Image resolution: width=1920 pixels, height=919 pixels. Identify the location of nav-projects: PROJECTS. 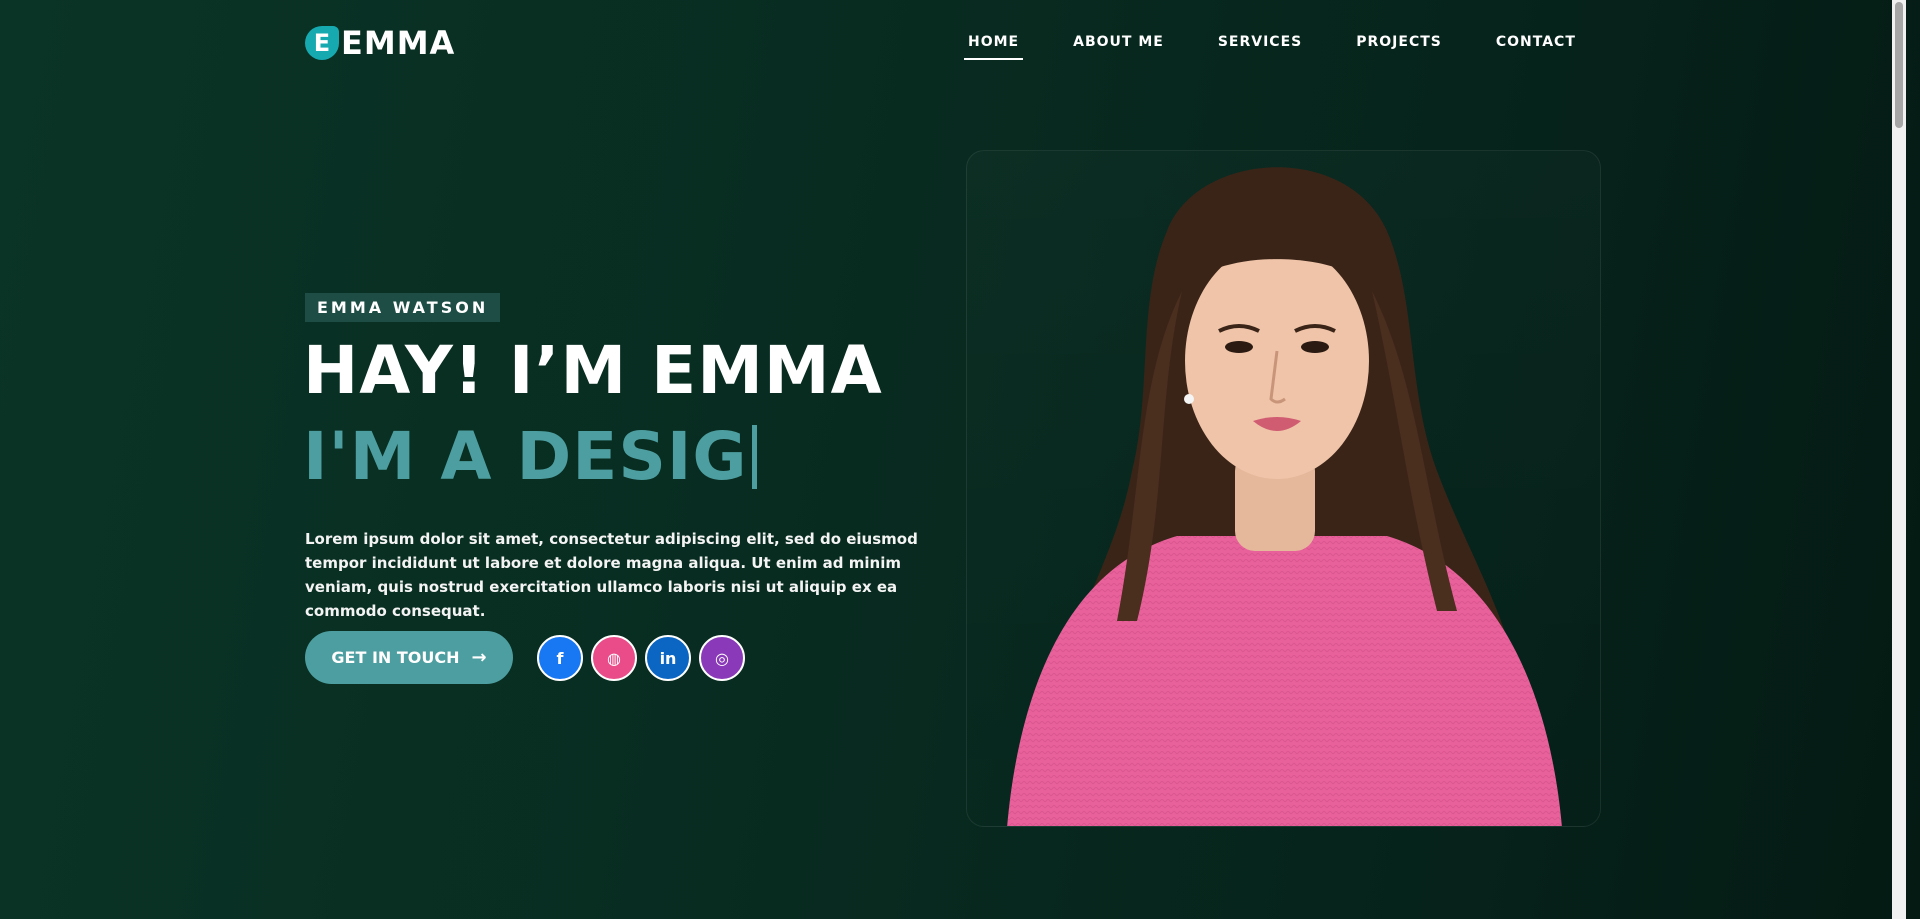
(1399, 45).